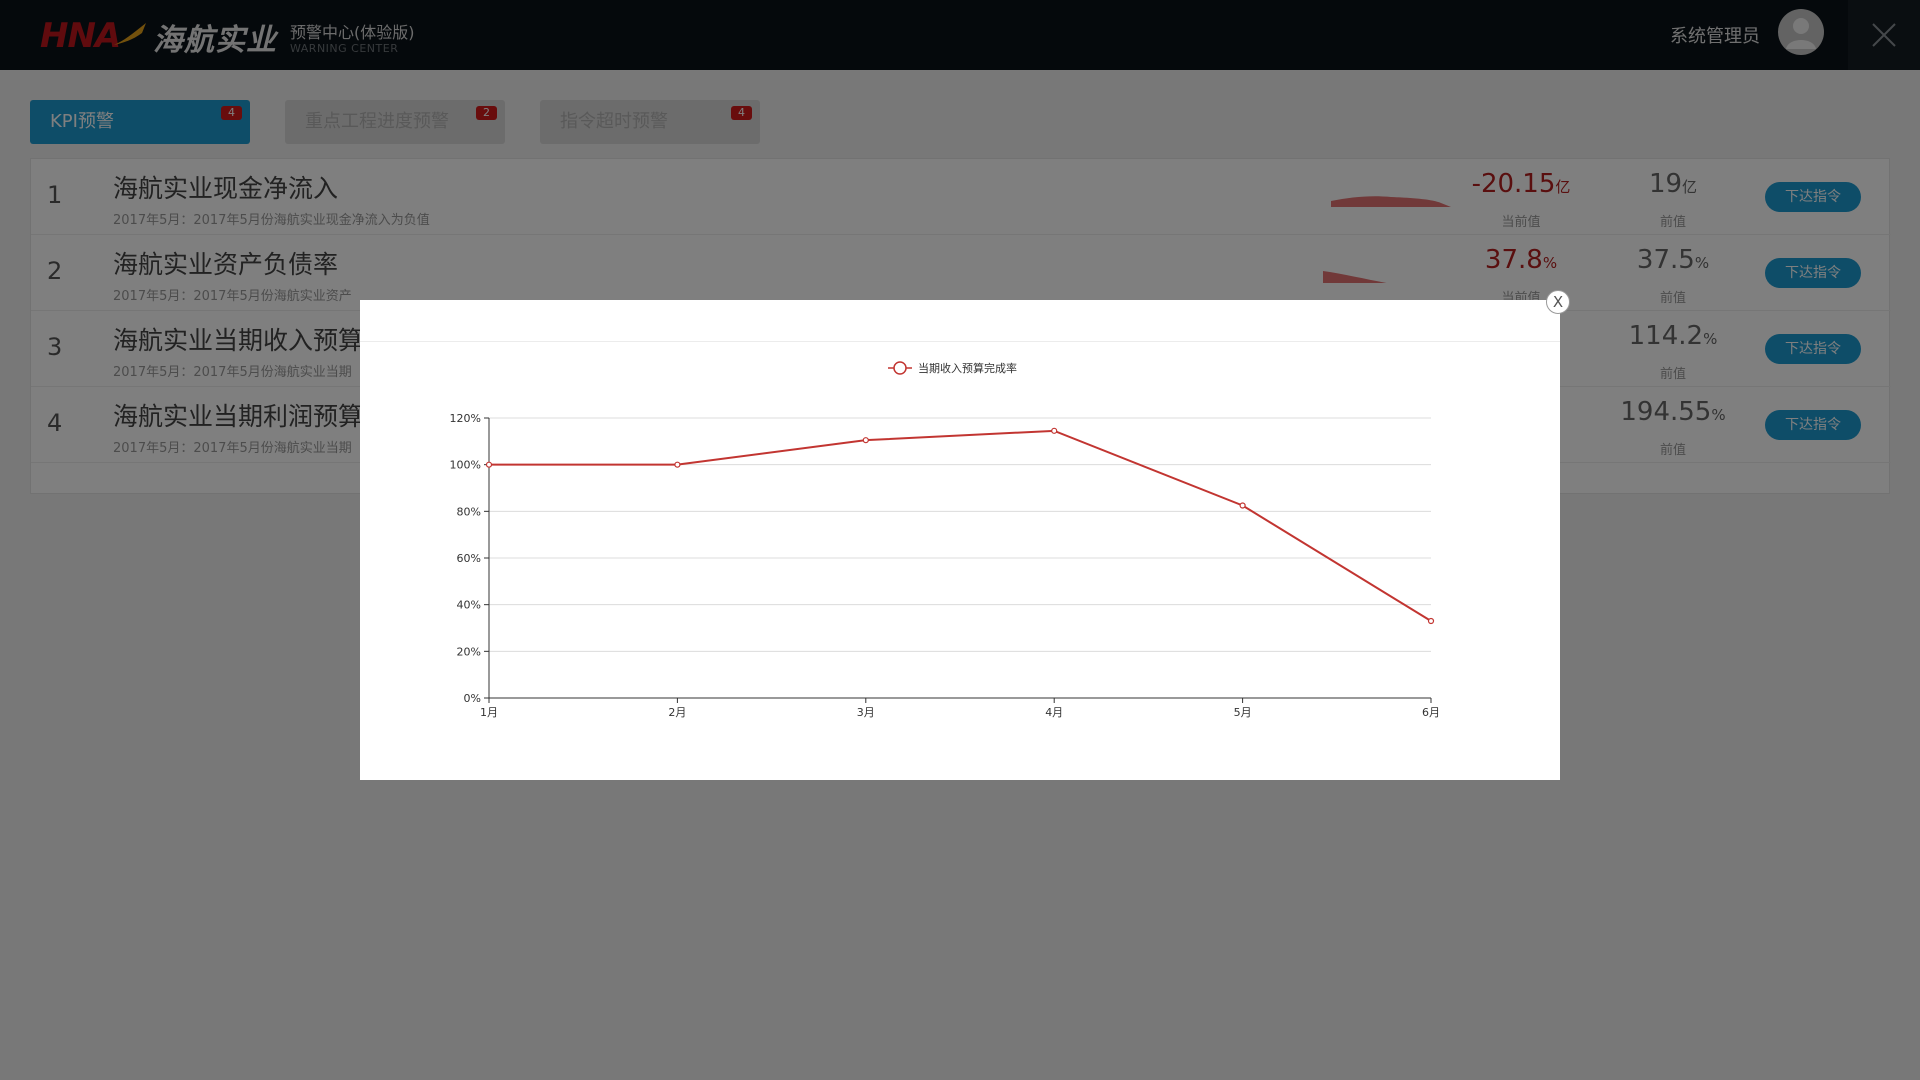  Describe the element at coordinates (960, 525) in the screenshot. I see `series-line` at that location.